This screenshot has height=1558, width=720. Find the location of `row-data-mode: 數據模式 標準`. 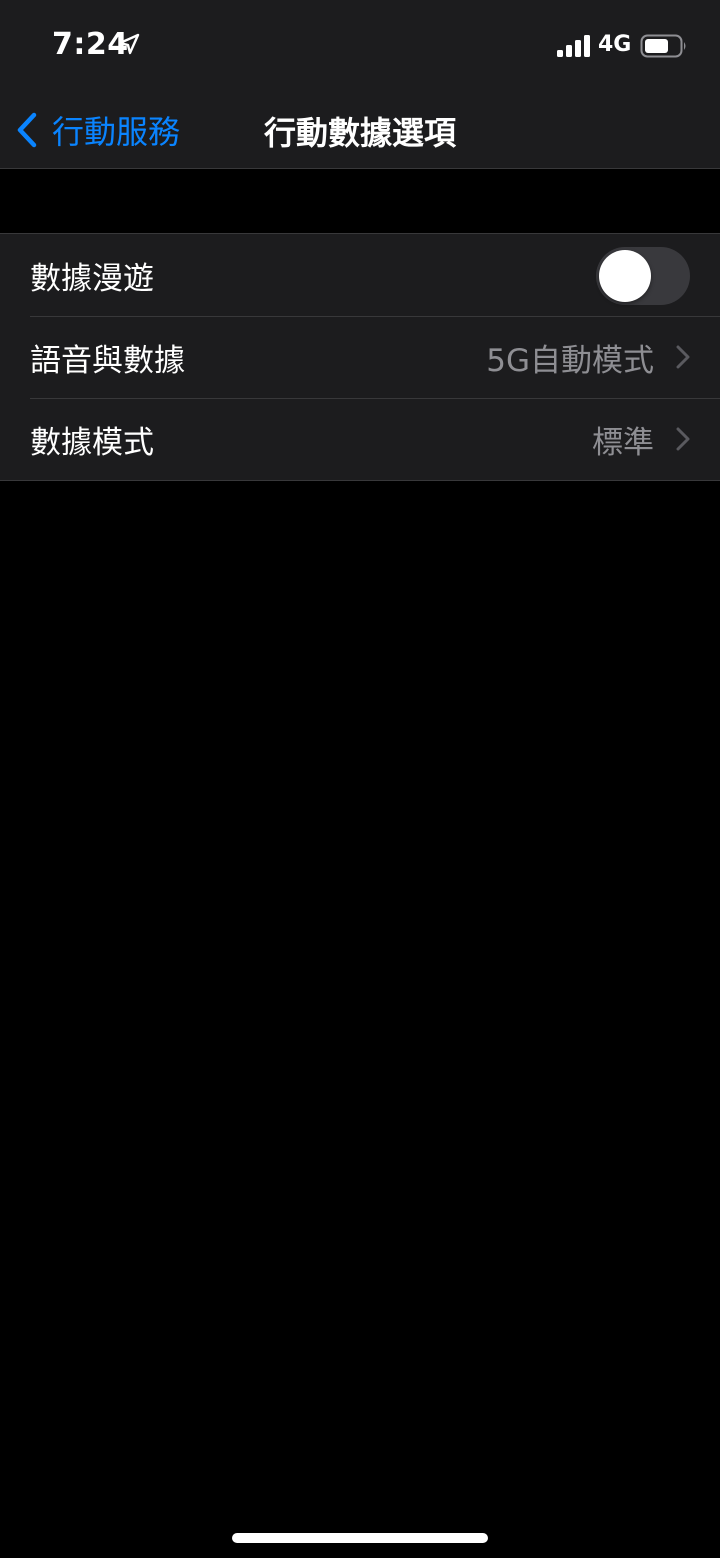

row-data-mode: 數據模式 標準 is located at coordinates (360, 439).